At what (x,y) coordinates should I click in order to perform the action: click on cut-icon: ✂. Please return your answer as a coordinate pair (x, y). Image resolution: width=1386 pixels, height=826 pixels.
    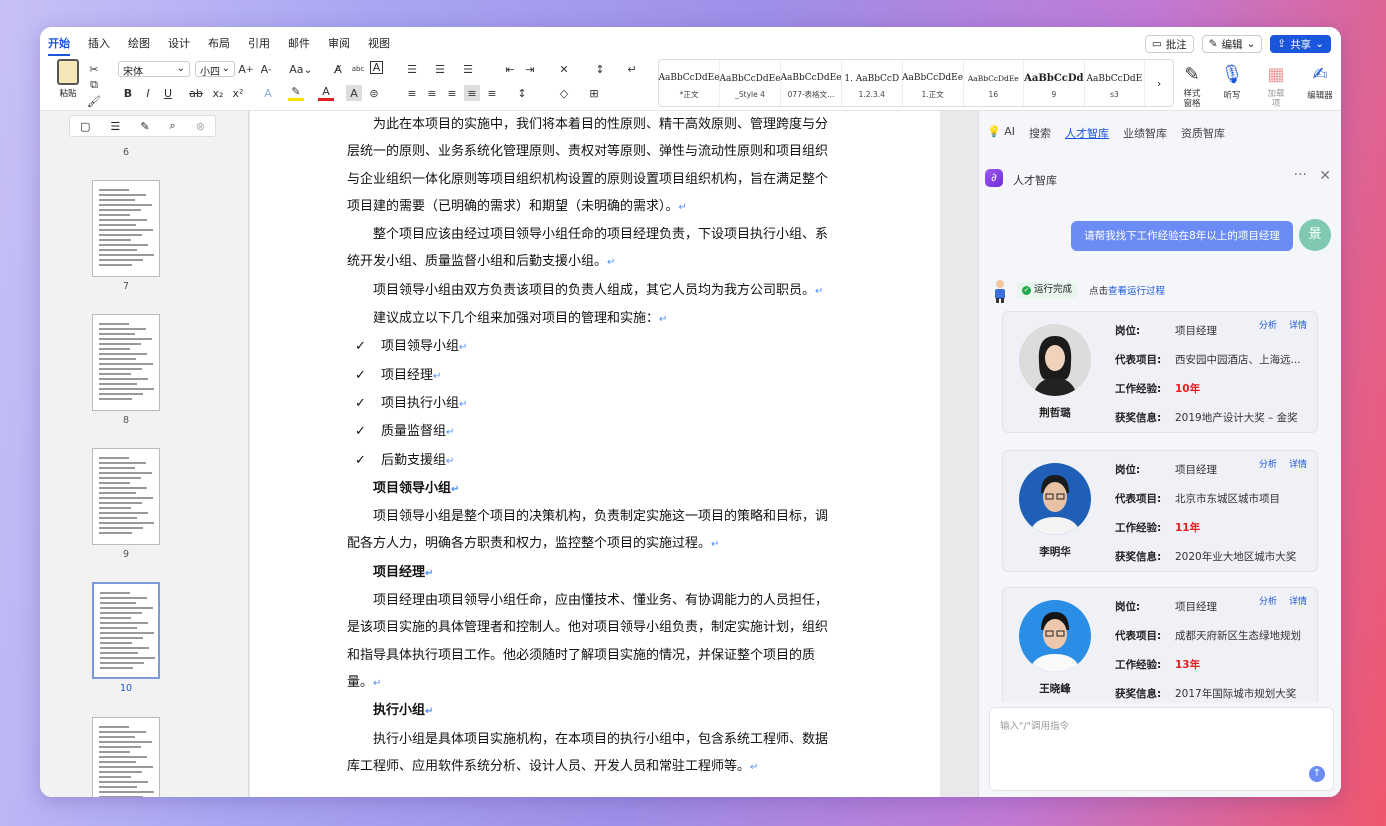
    Looking at the image, I should click on (94, 69).